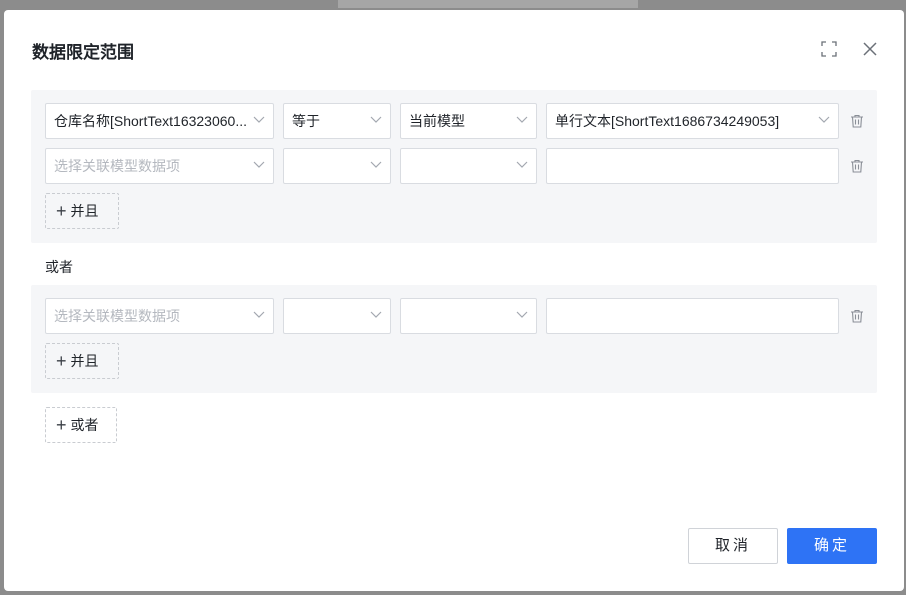  I want to click on cancel-button: 取消, so click(733, 546).